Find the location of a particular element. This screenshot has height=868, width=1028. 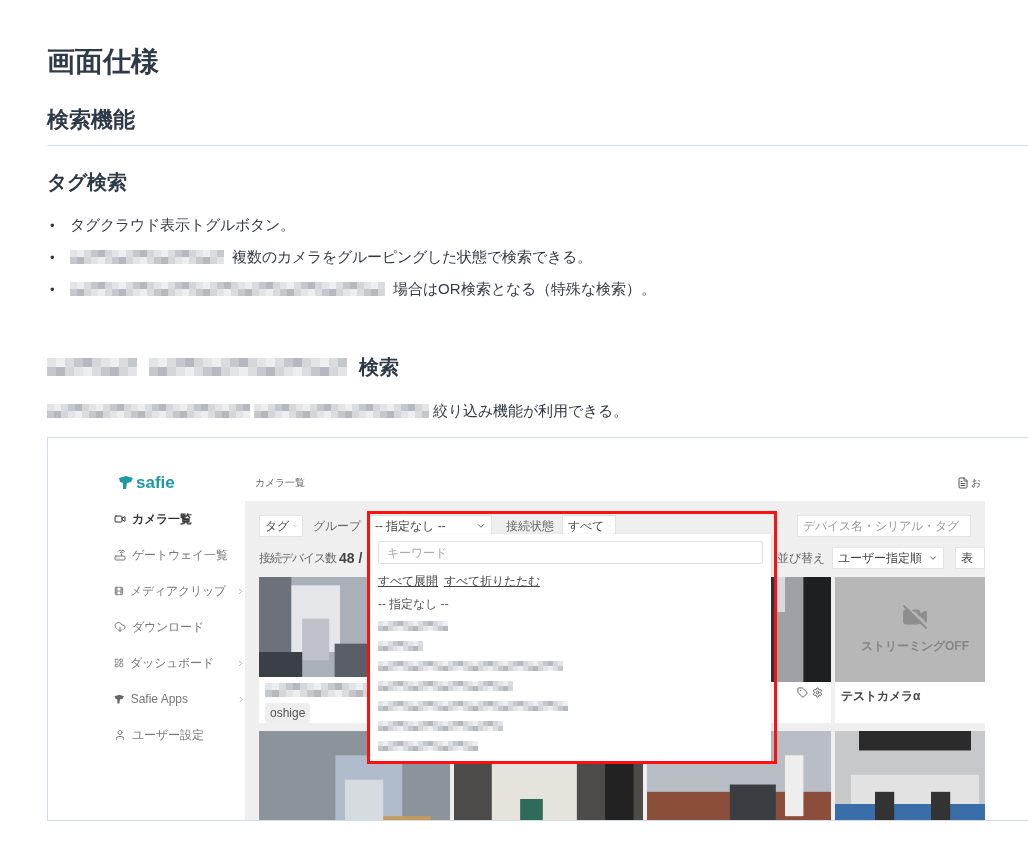

text: タグクラウド表示トグルボタン。 is located at coordinates (182, 225).